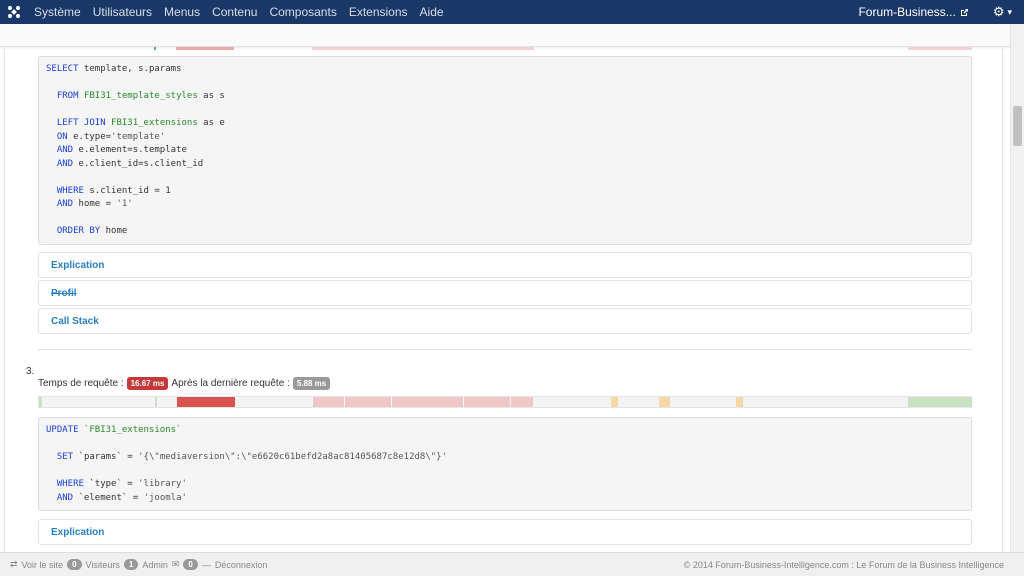  I want to click on sql-token: UPDATE, so click(62, 430).